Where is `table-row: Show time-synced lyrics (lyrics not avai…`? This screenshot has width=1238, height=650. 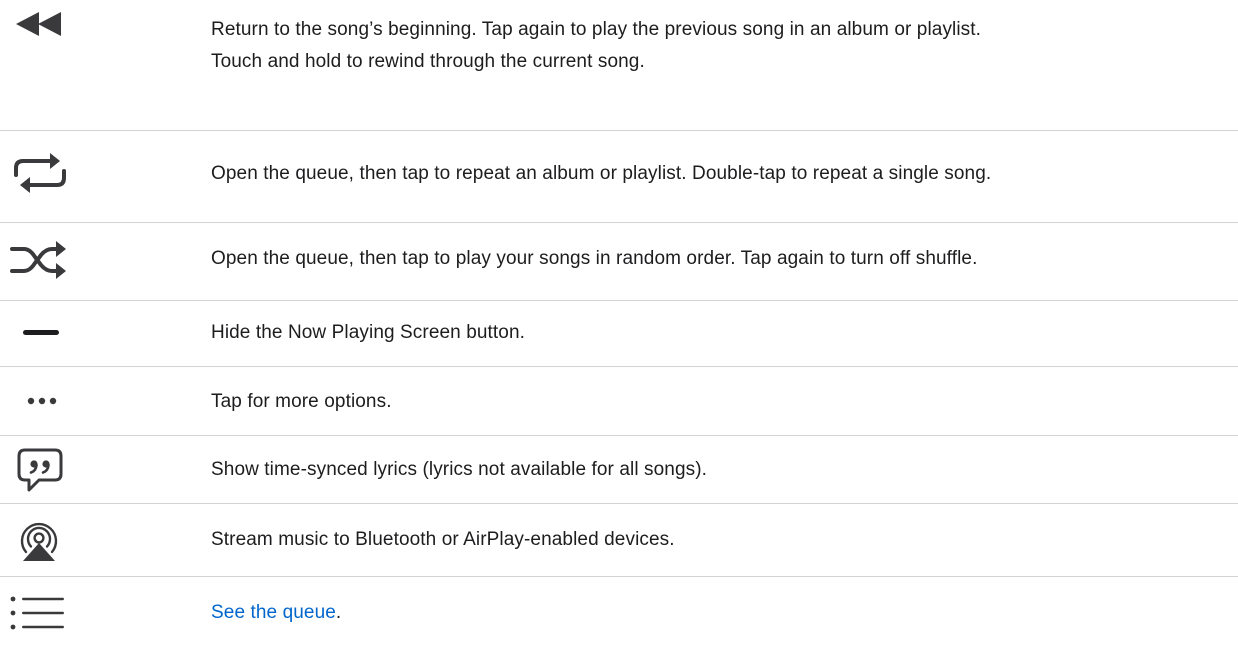
table-row: Show time-synced lyrics (lyrics not avai… is located at coordinates (619, 470).